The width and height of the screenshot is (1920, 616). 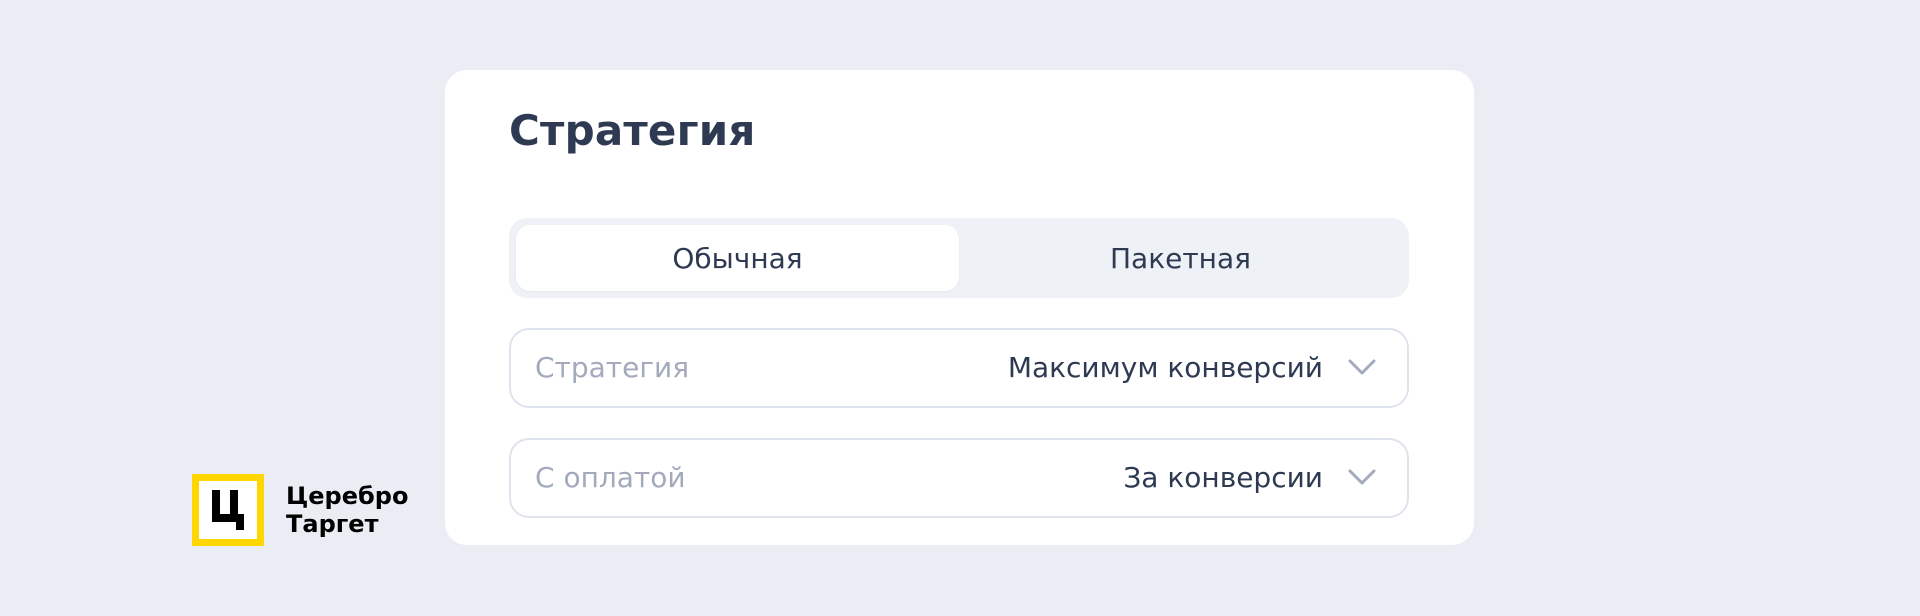 I want to click on logo-wordmark: Церебро Таргет, so click(x=347, y=510).